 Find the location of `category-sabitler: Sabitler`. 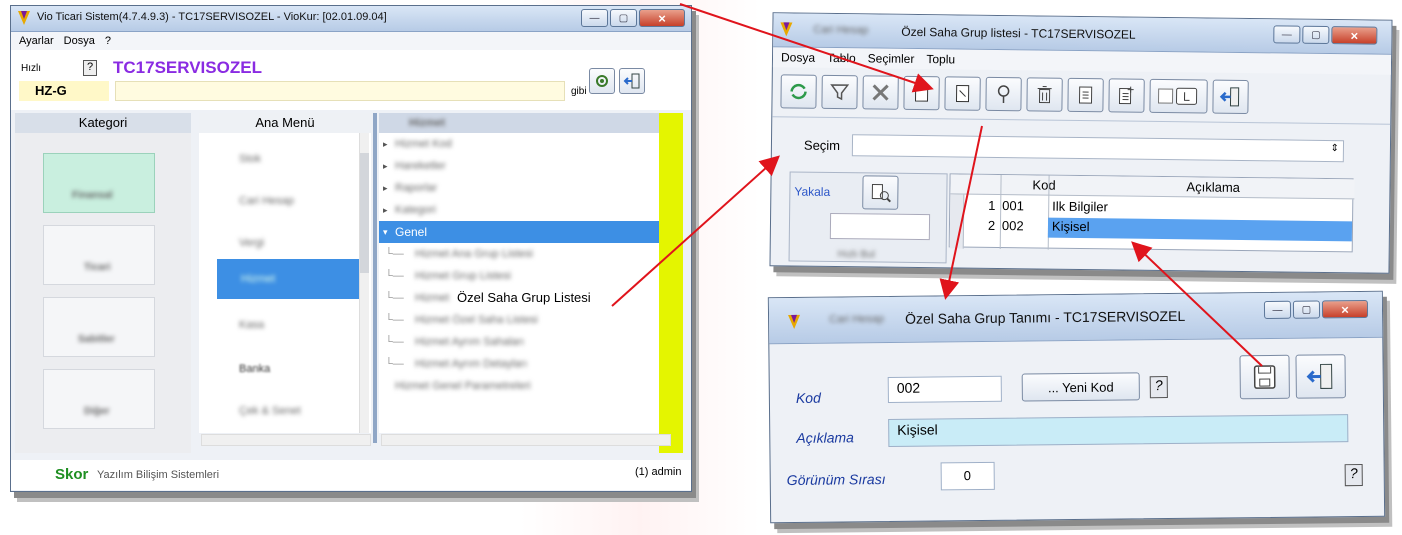

category-sabitler: Sabitler is located at coordinates (99, 327).